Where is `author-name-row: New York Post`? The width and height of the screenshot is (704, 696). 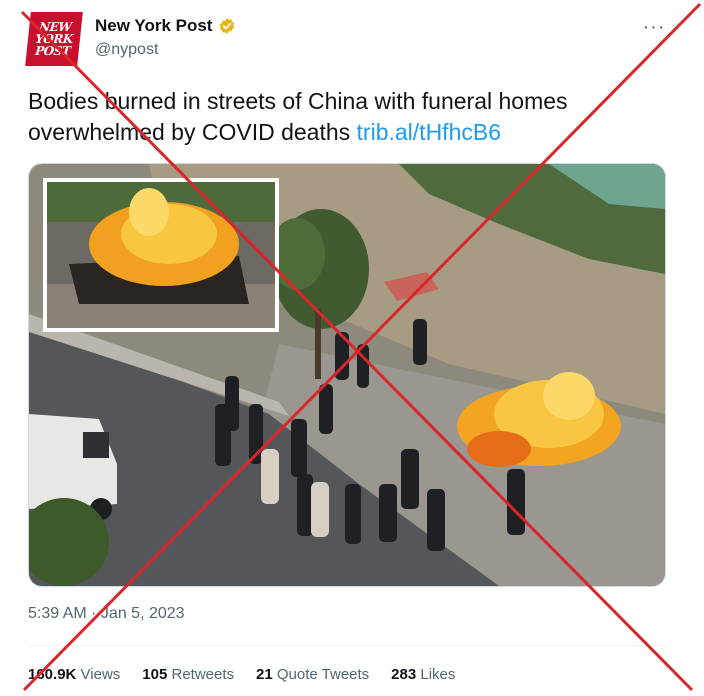 author-name-row: New York Post is located at coordinates (165, 26).